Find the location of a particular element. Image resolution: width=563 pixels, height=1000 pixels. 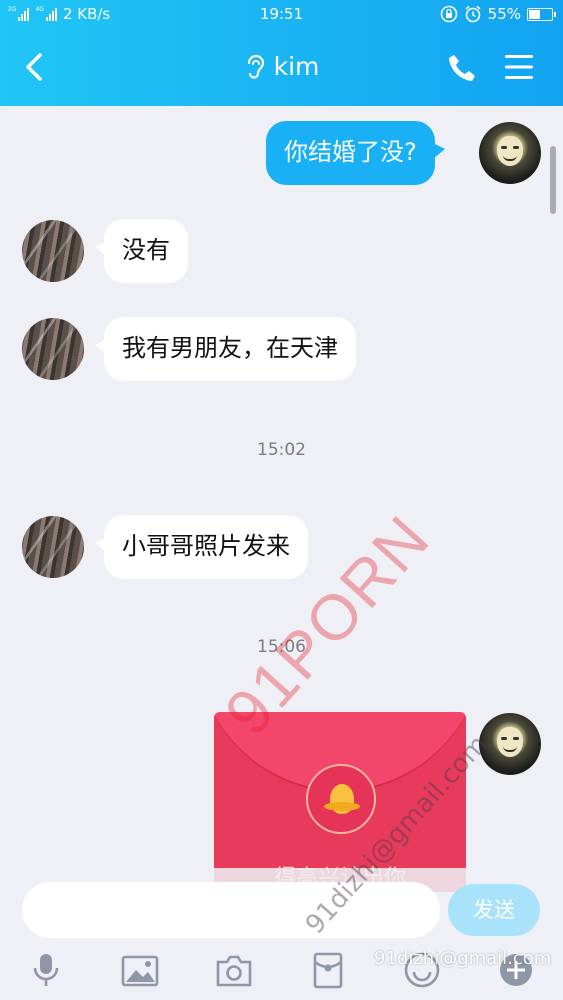

status-bar: 2G 4G 2 KB/s 19:51 55% is located at coordinates (281, 15).